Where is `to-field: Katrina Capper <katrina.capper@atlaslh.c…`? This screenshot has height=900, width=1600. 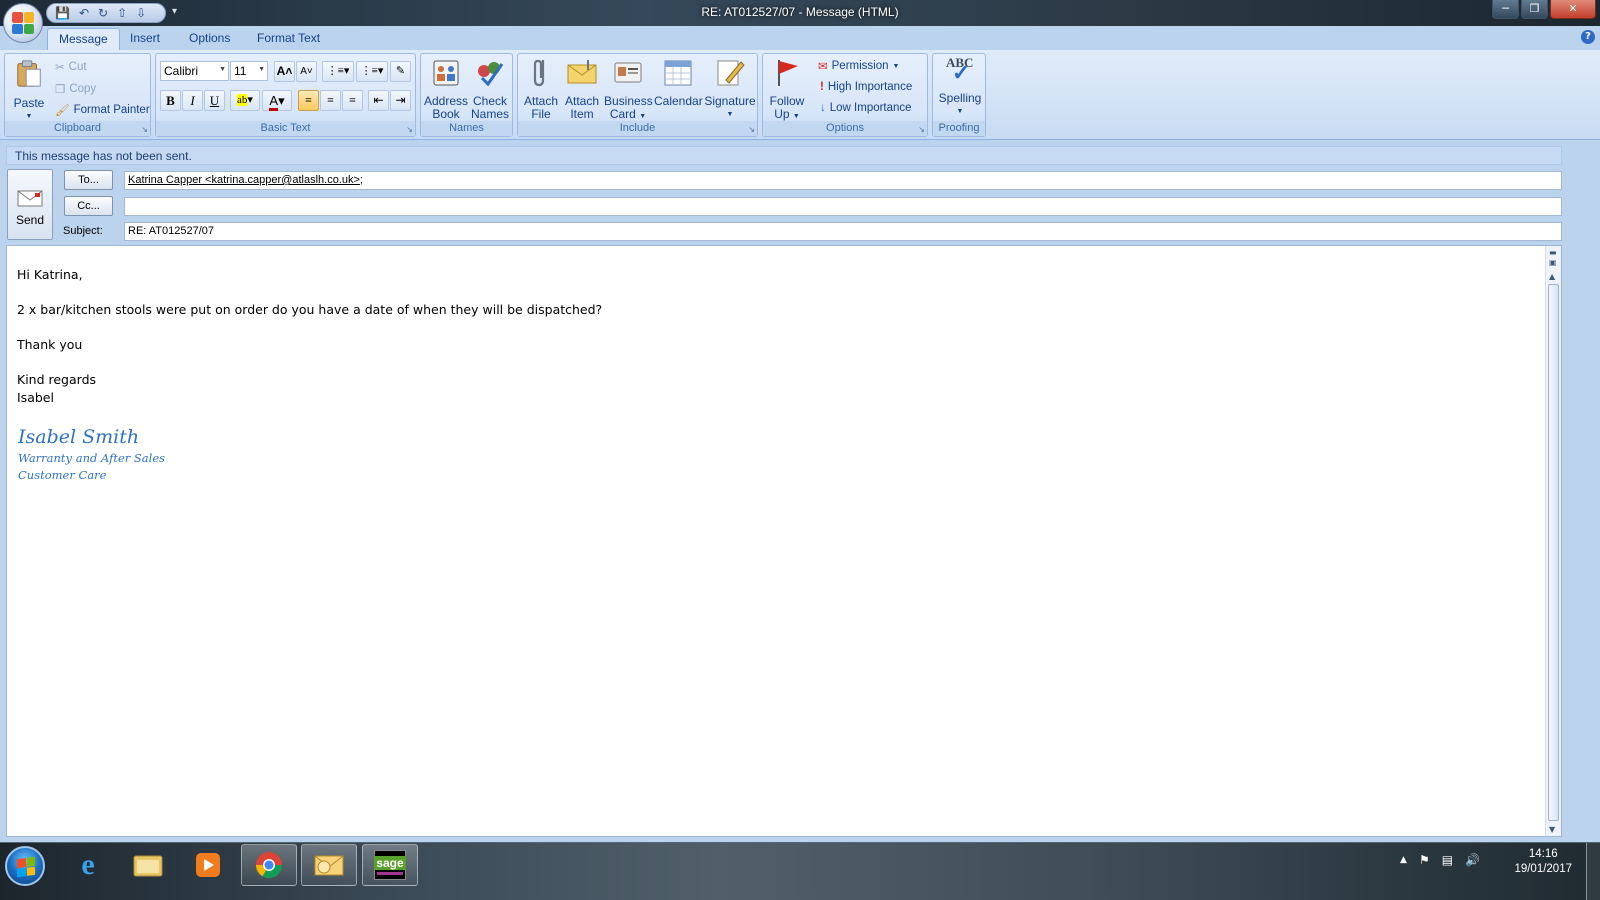
to-field: Katrina Capper <katrina.capper@atlaslh.c… is located at coordinates (843, 180).